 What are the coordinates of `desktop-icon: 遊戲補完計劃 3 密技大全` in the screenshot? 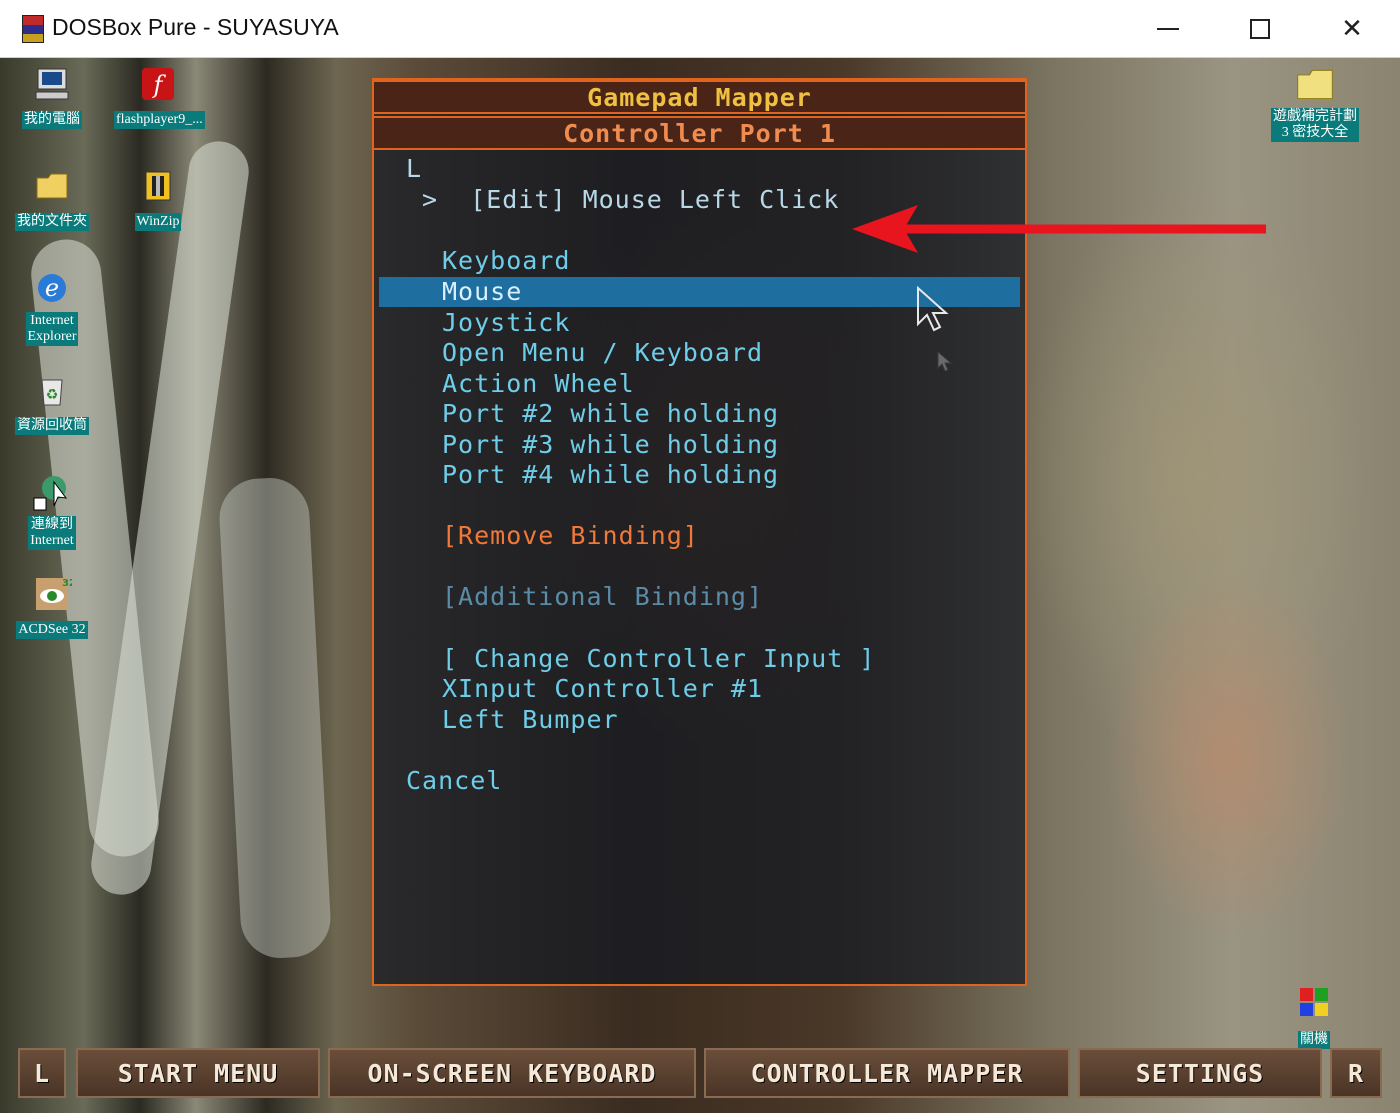 It's located at (1315, 103).